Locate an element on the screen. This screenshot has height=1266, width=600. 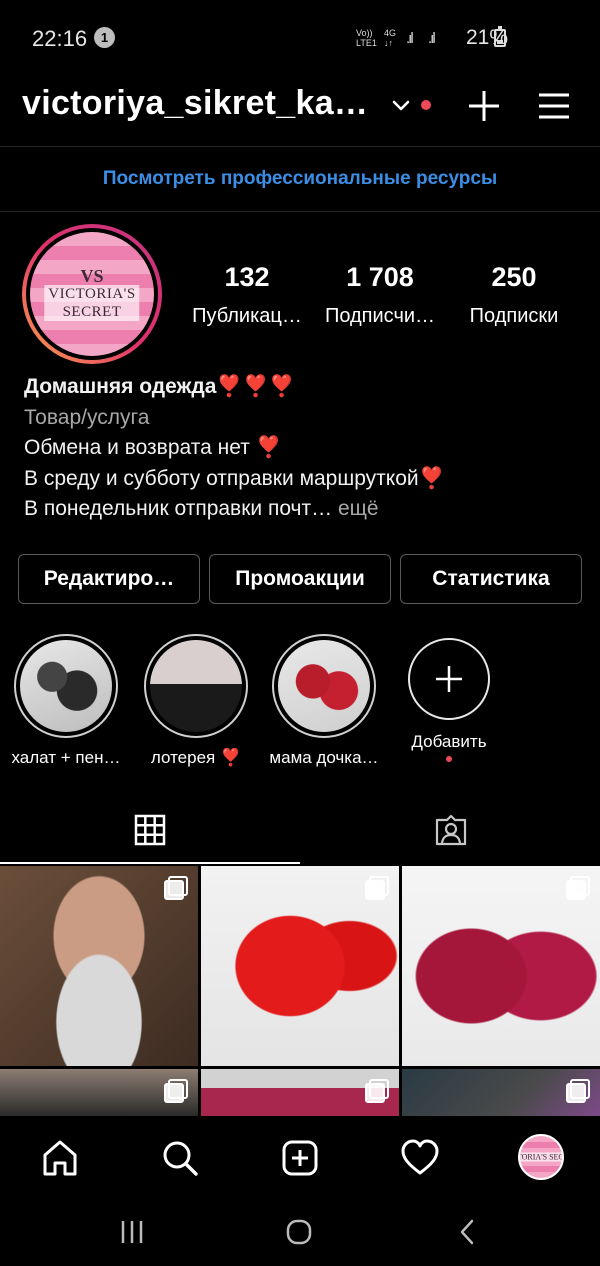
plus-icon is located at coordinates (449, 679).